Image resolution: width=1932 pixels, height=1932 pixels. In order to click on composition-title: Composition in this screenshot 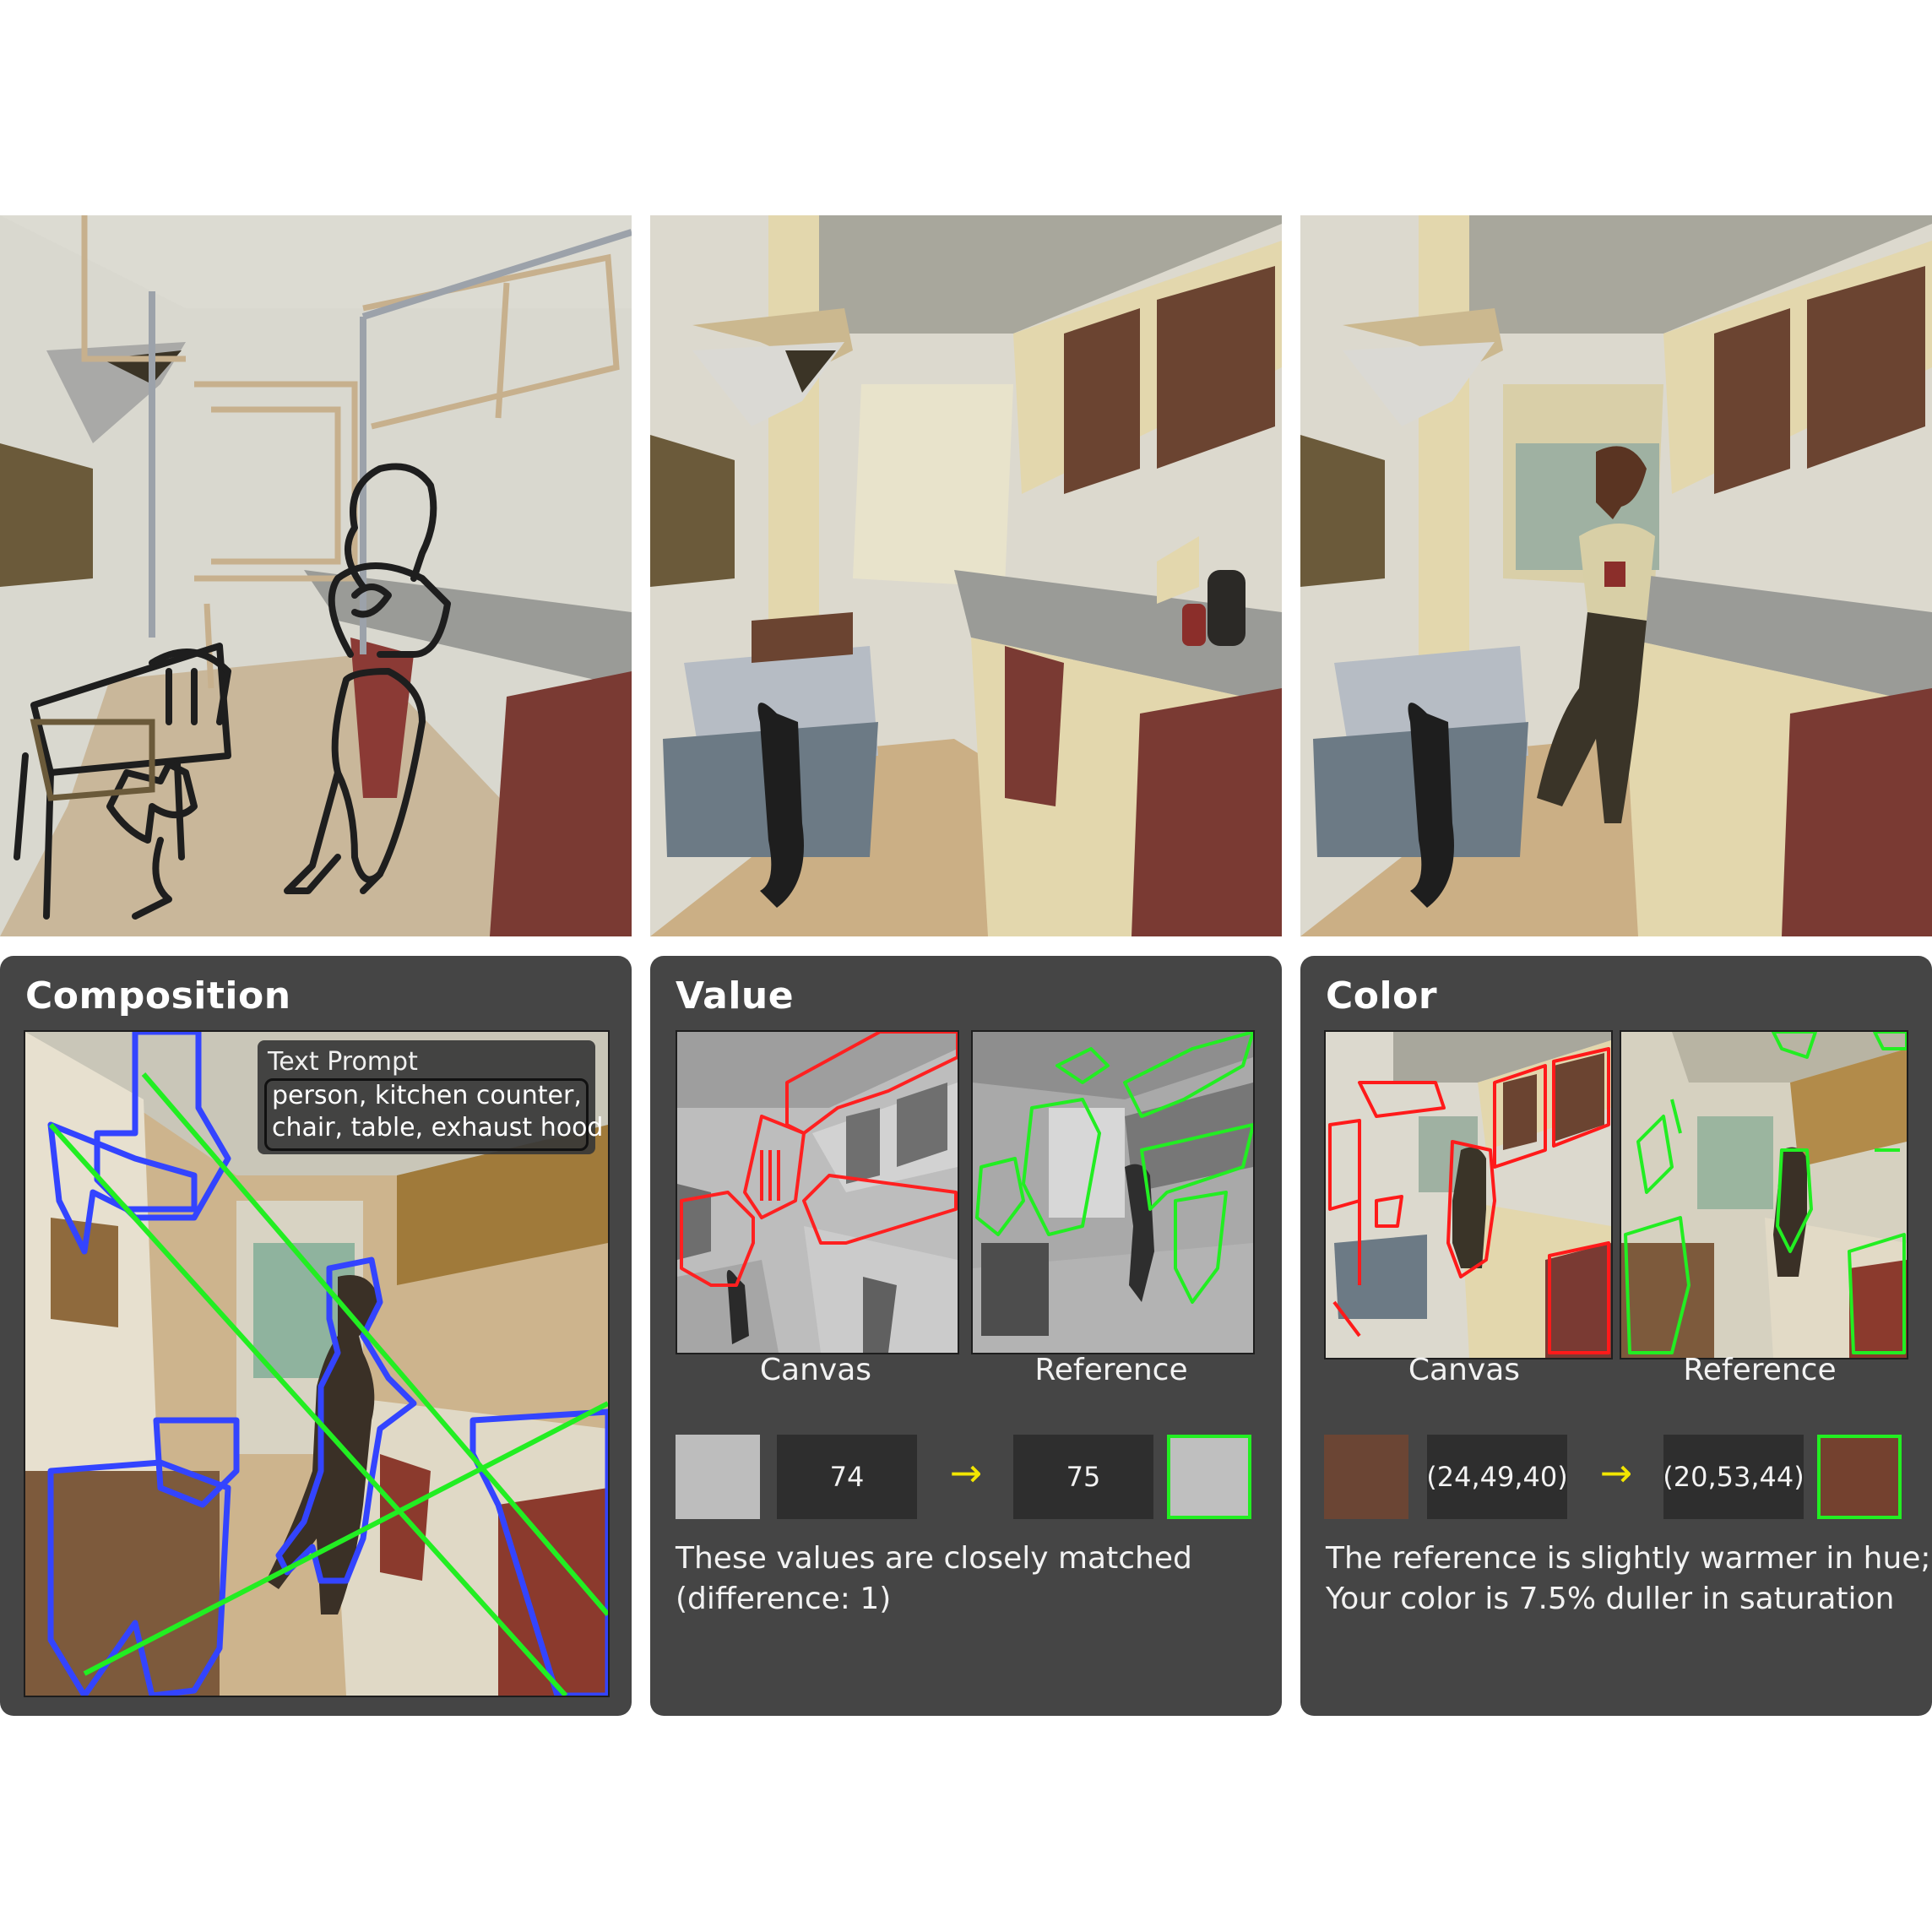, I will do `click(158, 996)`.